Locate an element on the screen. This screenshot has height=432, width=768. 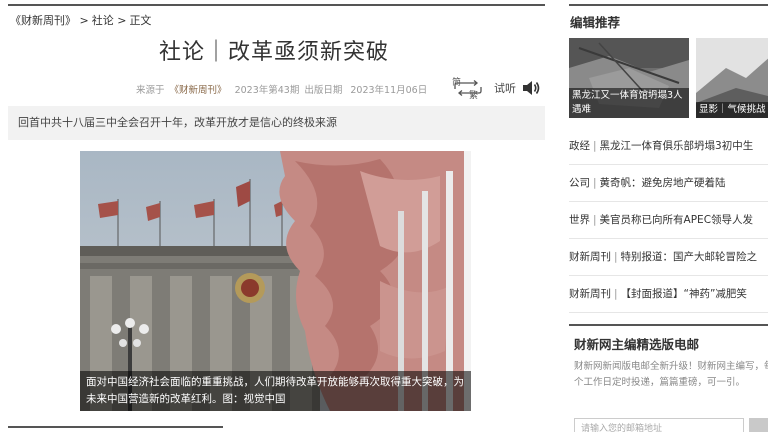
sidebar-top-rule is located at coordinates (668, 5).